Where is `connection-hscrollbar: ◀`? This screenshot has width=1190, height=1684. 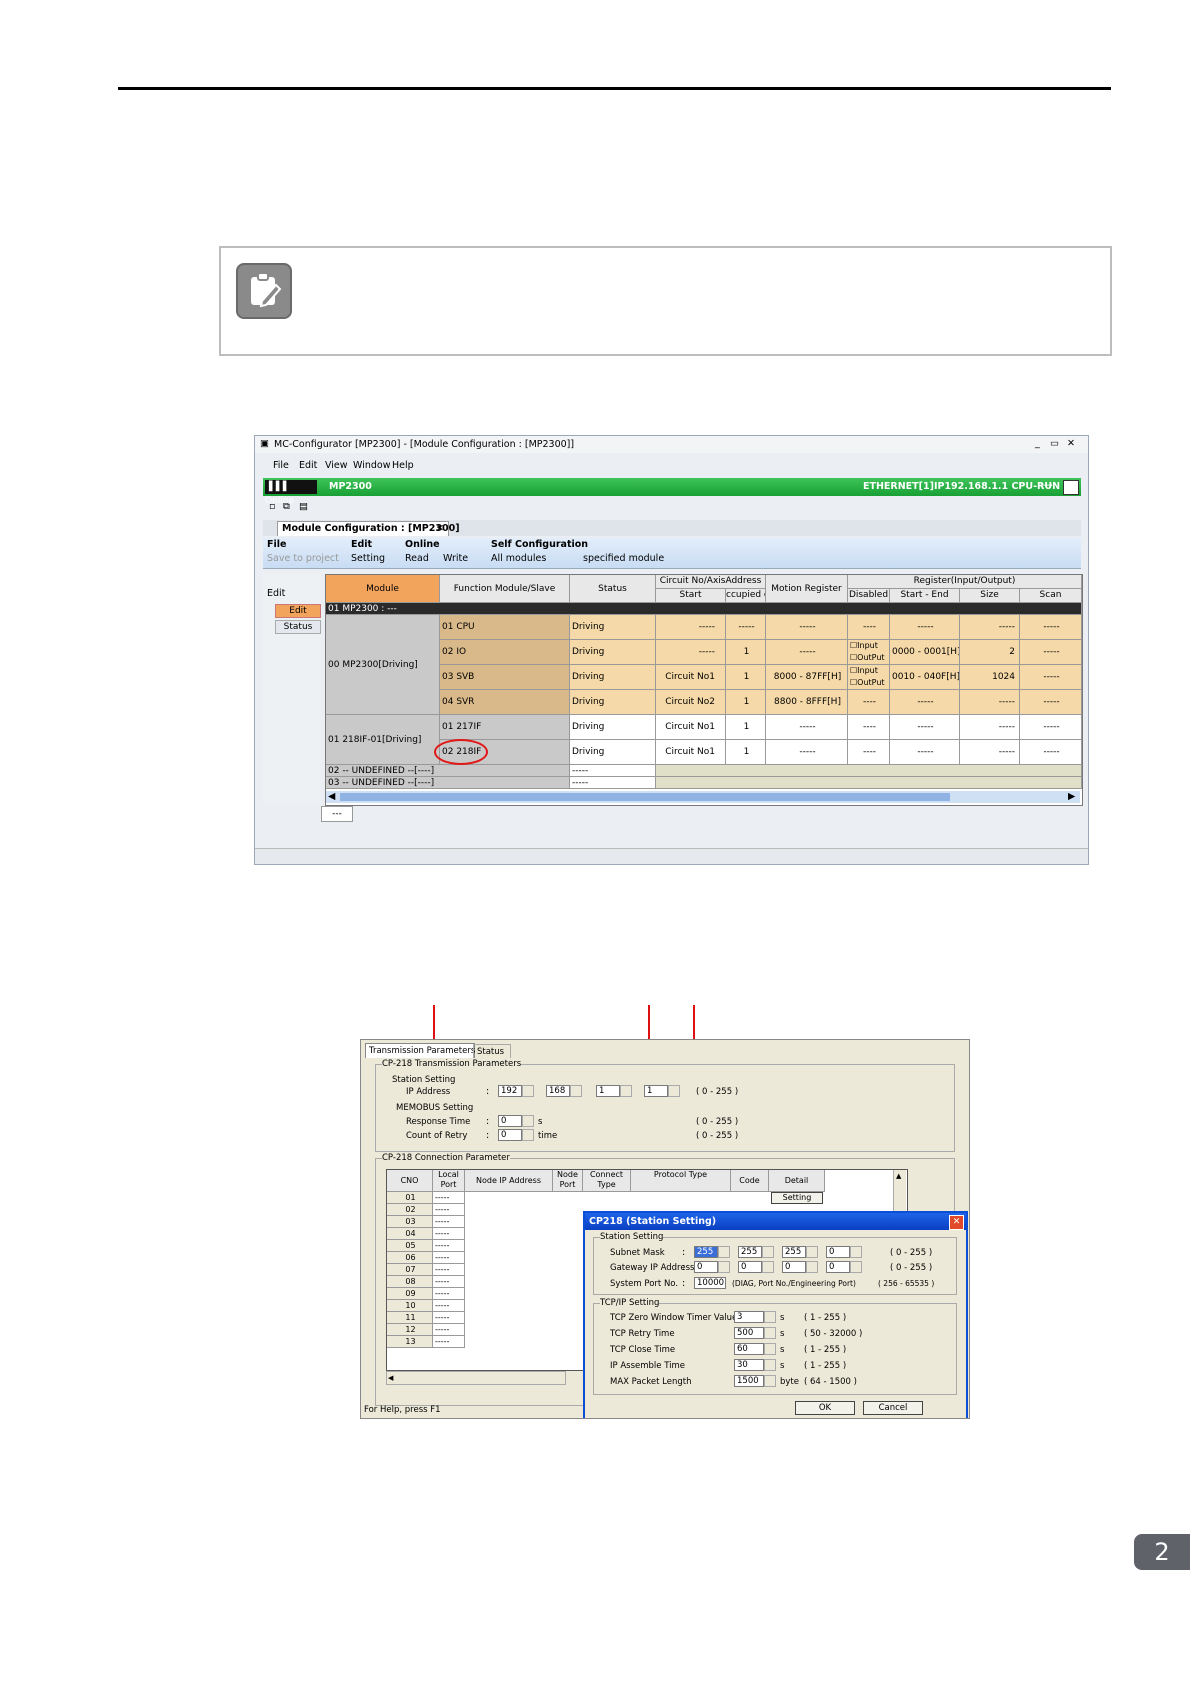 connection-hscrollbar: ◀ is located at coordinates (476, 1378).